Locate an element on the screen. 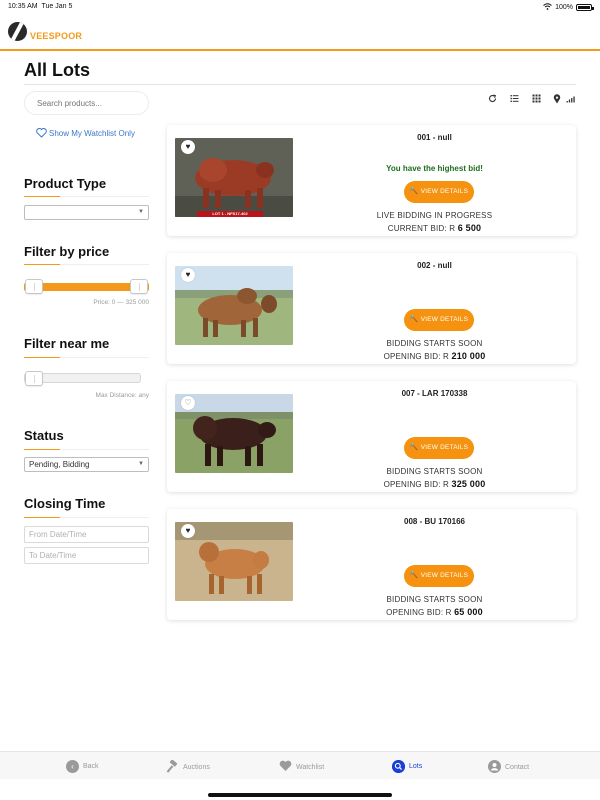  gavel-icon is located at coordinates (172, 767).